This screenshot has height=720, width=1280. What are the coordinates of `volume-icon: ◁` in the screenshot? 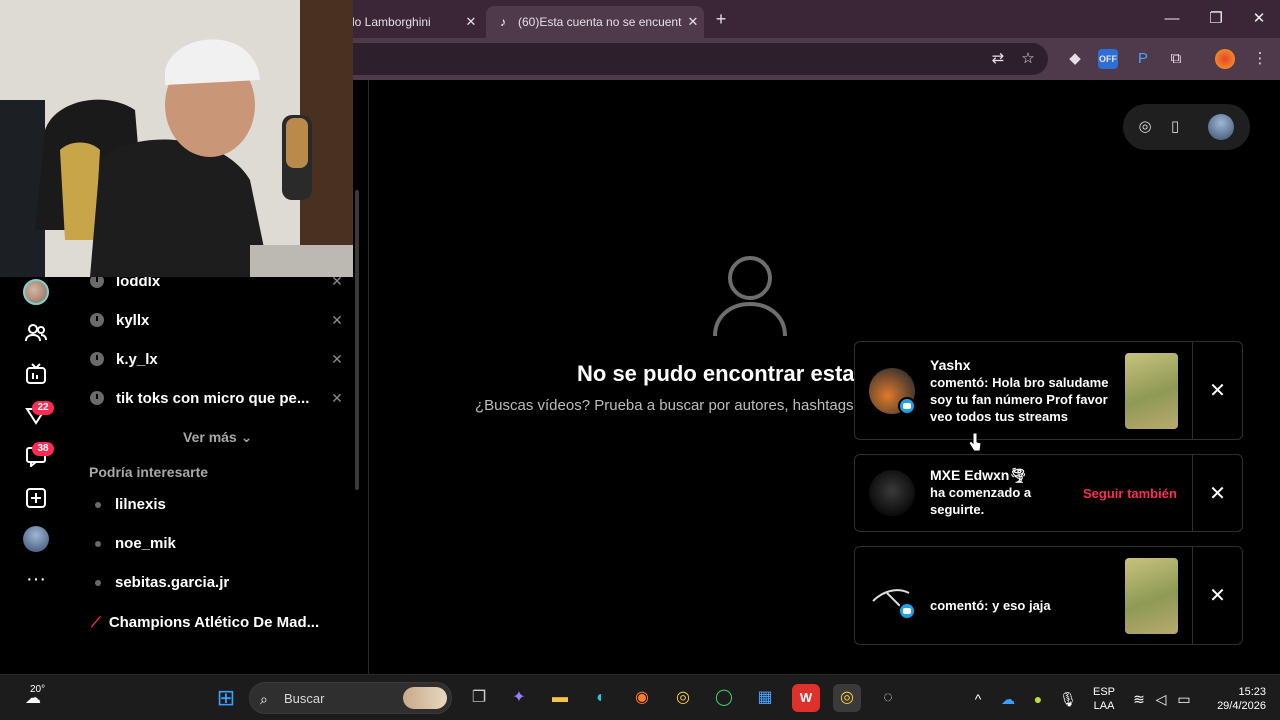 It's located at (1161, 699).